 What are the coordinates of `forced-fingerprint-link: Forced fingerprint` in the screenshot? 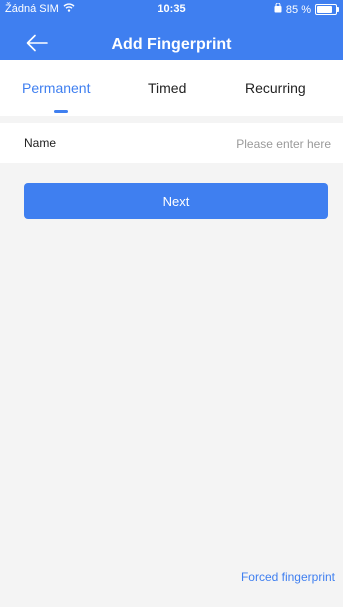 It's located at (288, 577).